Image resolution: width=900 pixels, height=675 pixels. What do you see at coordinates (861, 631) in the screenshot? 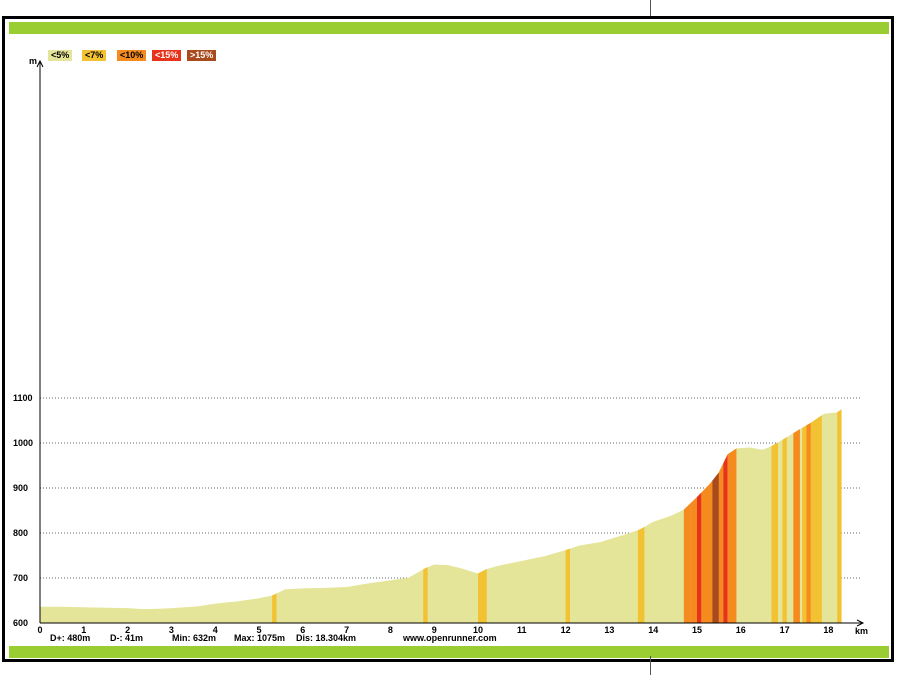
I see `x-axis-label: km` at bounding box center [861, 631].